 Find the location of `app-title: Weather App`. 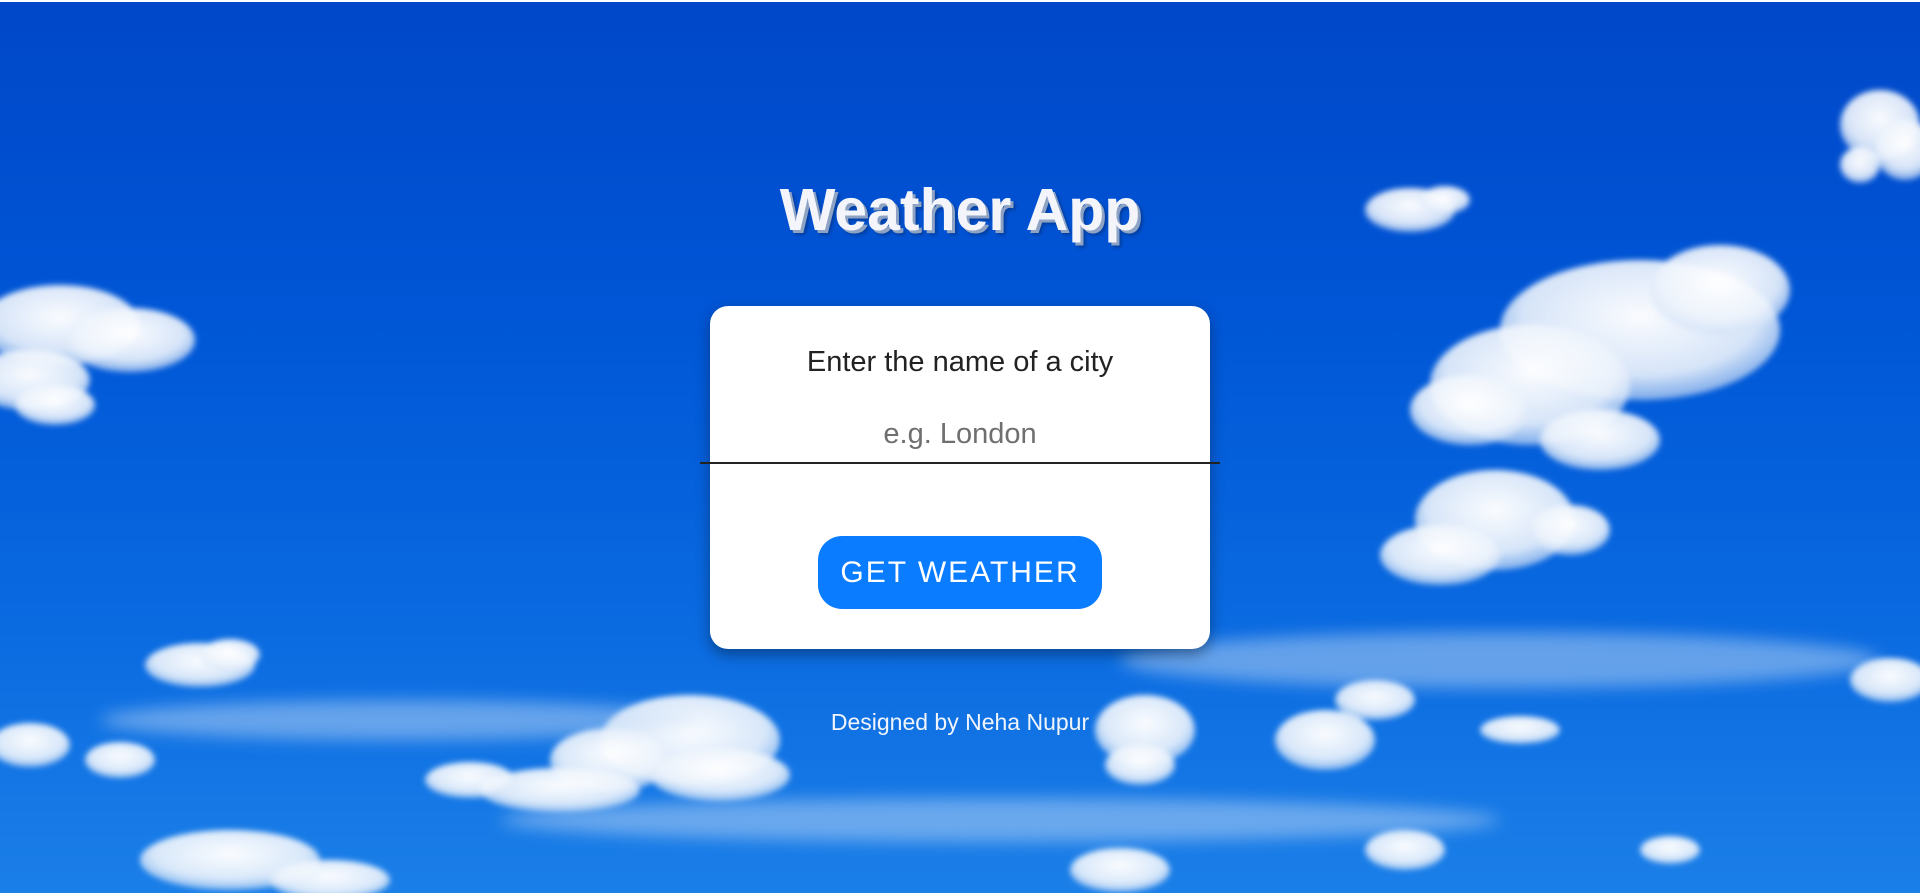

app-title: Weather App is located at coordinates (960, 210).